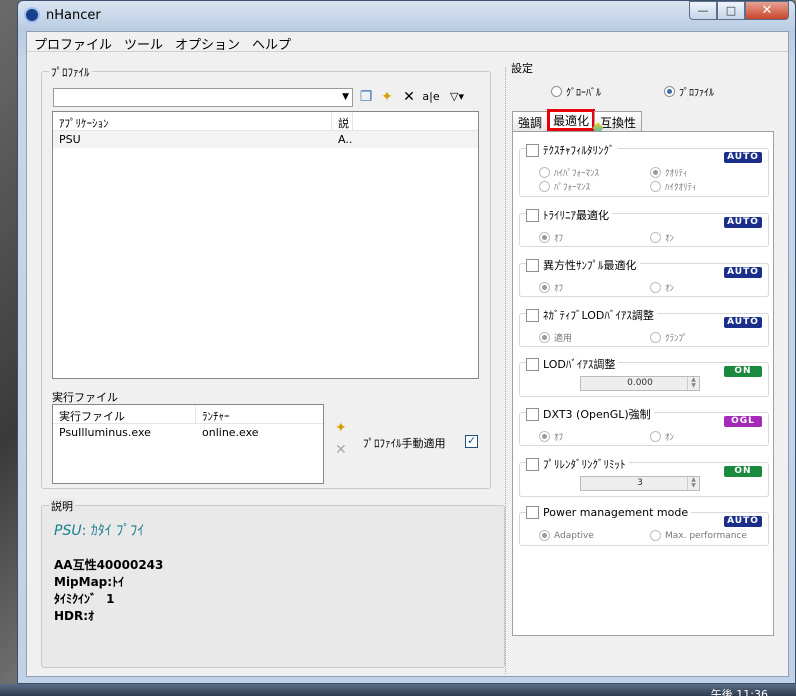 The width and height of the screenshot is (796, 696). I want to click on splitter, so click(505, 370).